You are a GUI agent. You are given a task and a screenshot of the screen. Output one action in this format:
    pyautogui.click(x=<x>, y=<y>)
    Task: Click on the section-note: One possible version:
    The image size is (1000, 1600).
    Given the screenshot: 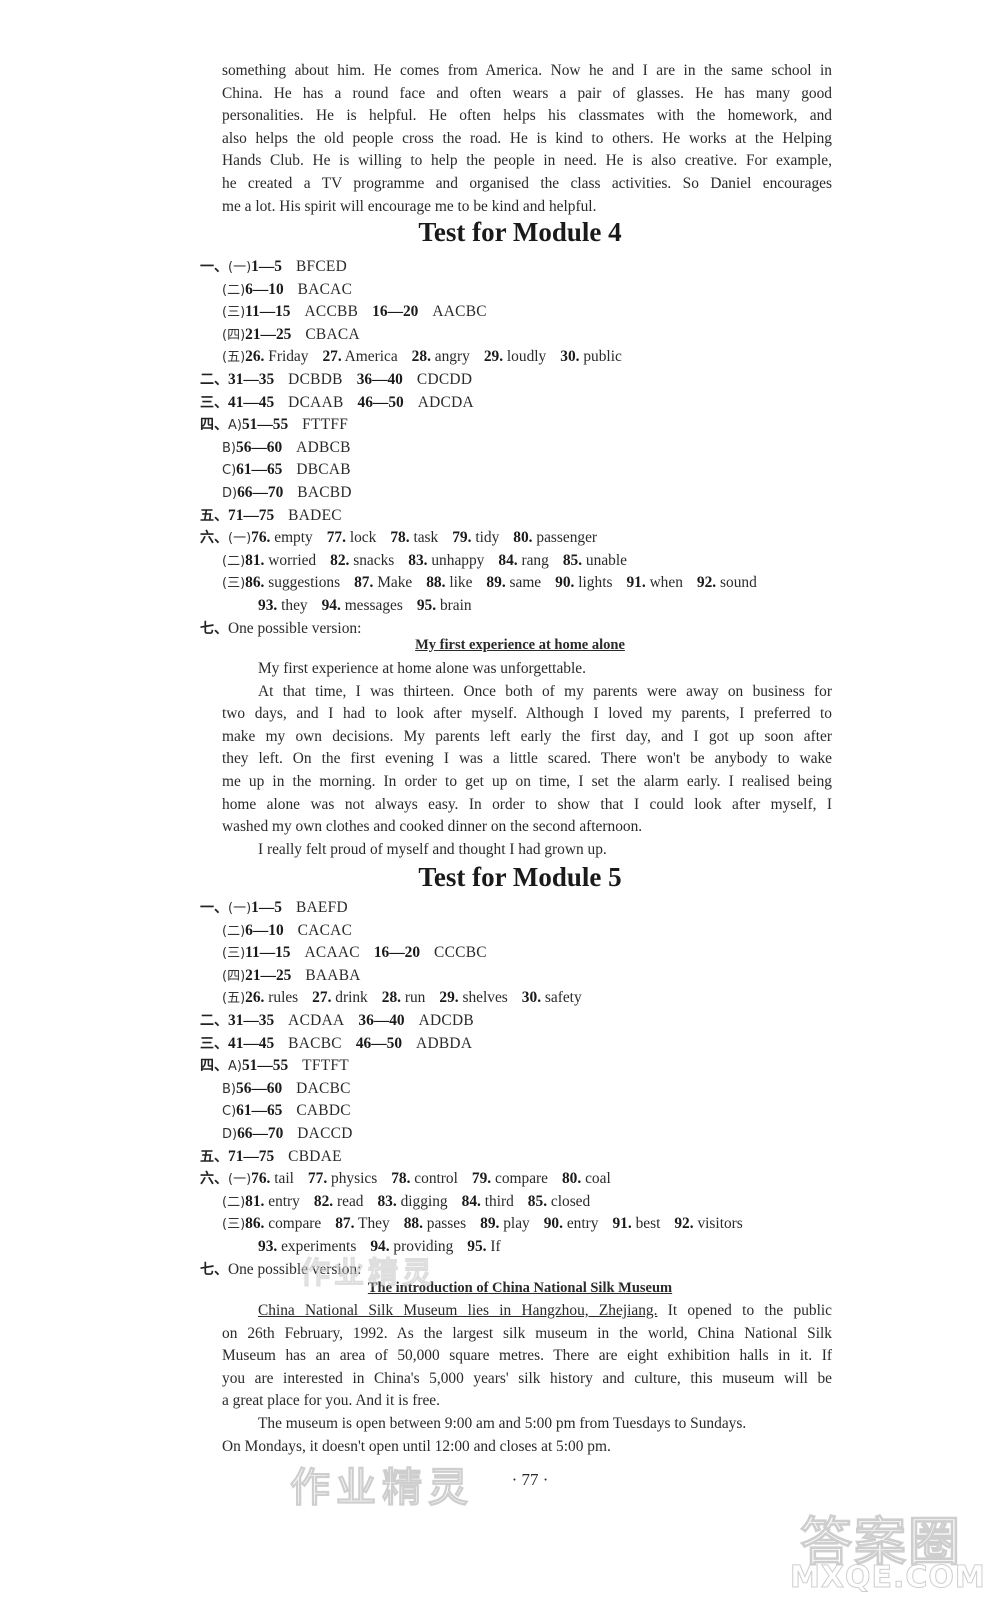 What is the action you would take?
    pyautogui.click(x=295, y=628)
    